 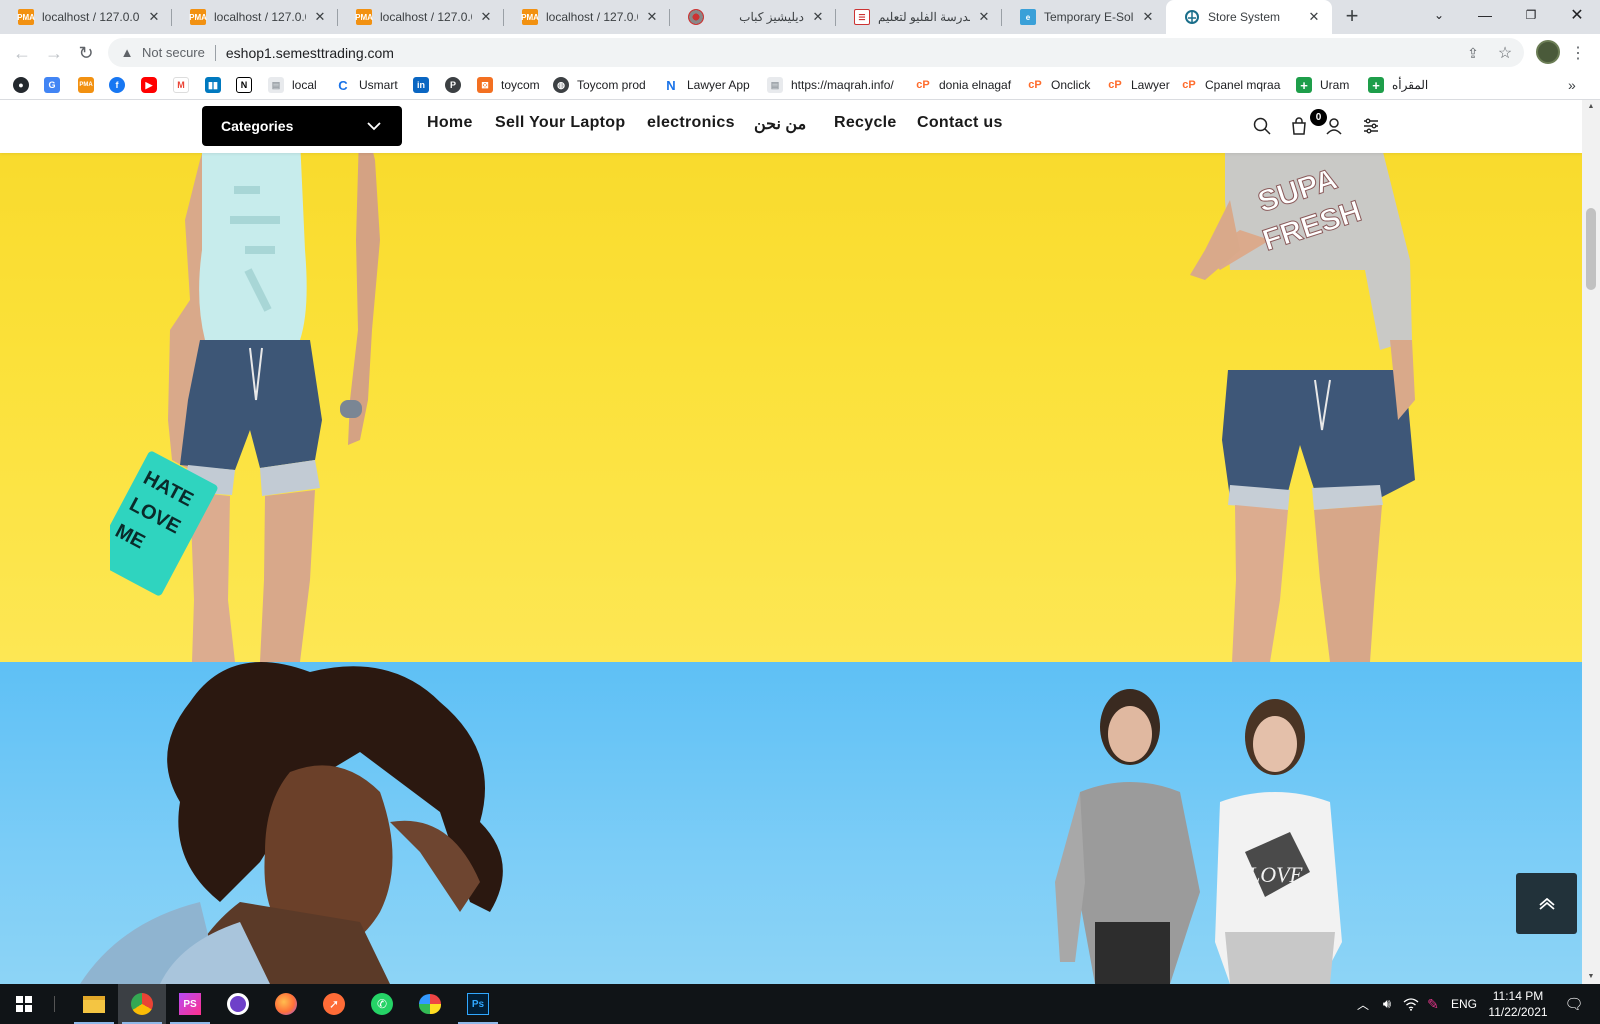 I want to click on settings-sliders-icon, so click(x=1371, y=126).